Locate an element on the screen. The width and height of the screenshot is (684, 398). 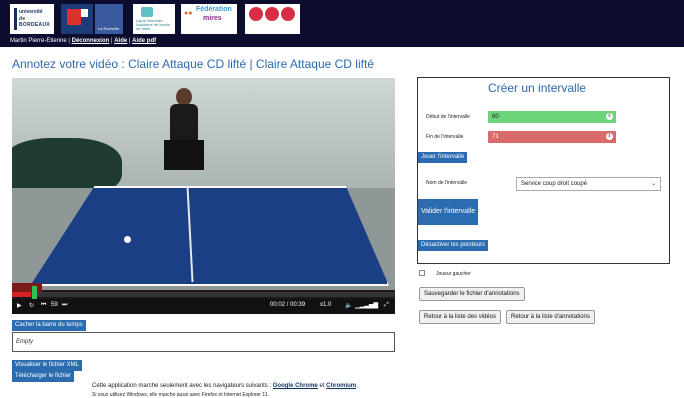
la-rochelle-logo: La Rochelle is located at coordinates (109, 19).